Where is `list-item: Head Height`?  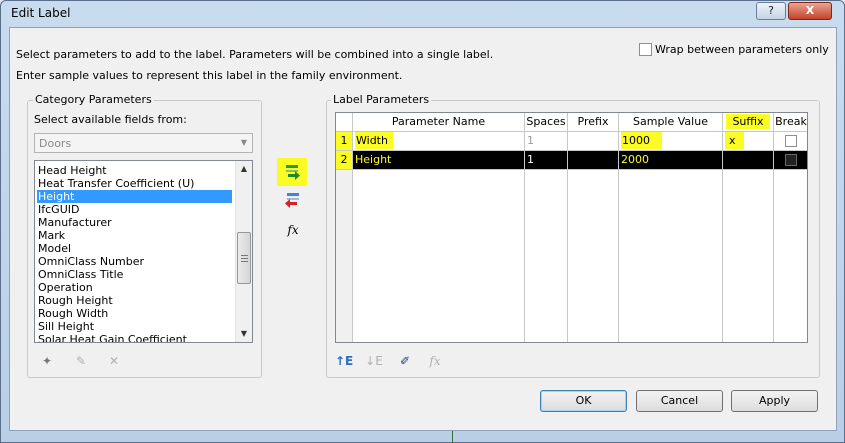
list-item: Head Height is located at coordinates (72, 170).